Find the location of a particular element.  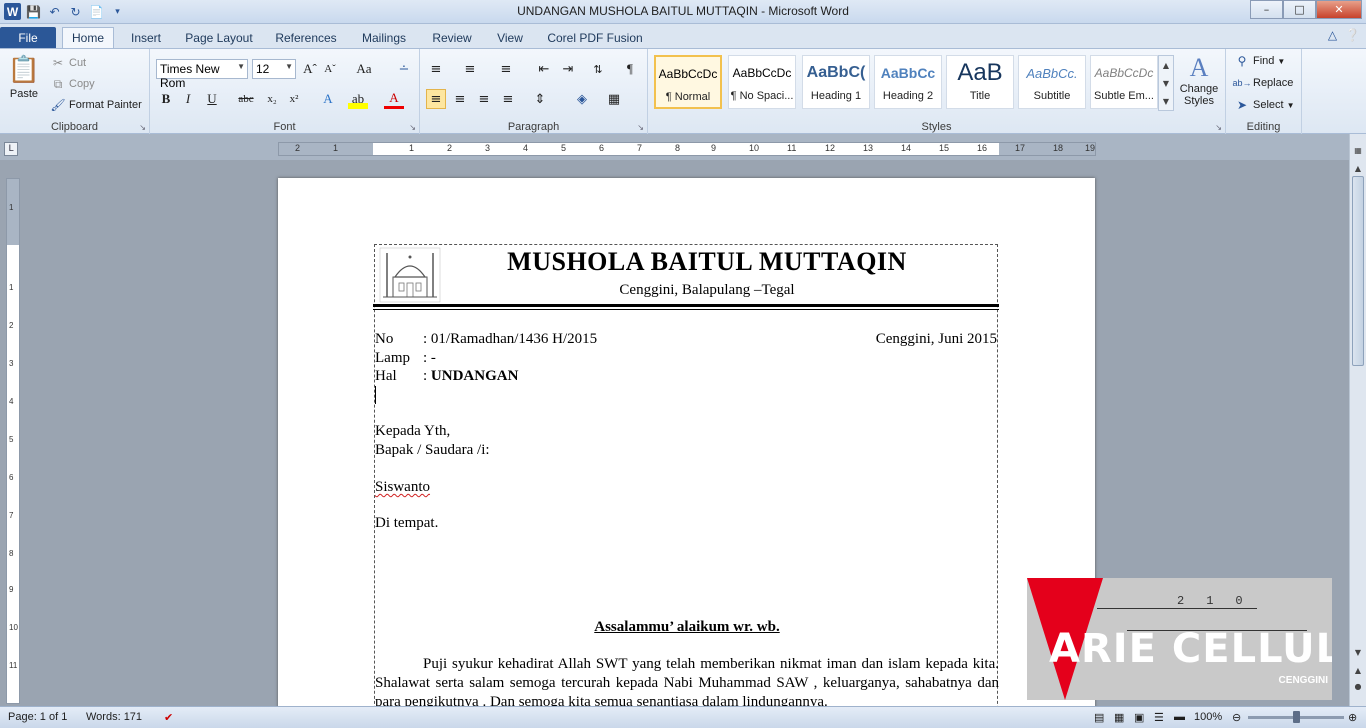

tab-home: Home is located at coordinates (88, 37).